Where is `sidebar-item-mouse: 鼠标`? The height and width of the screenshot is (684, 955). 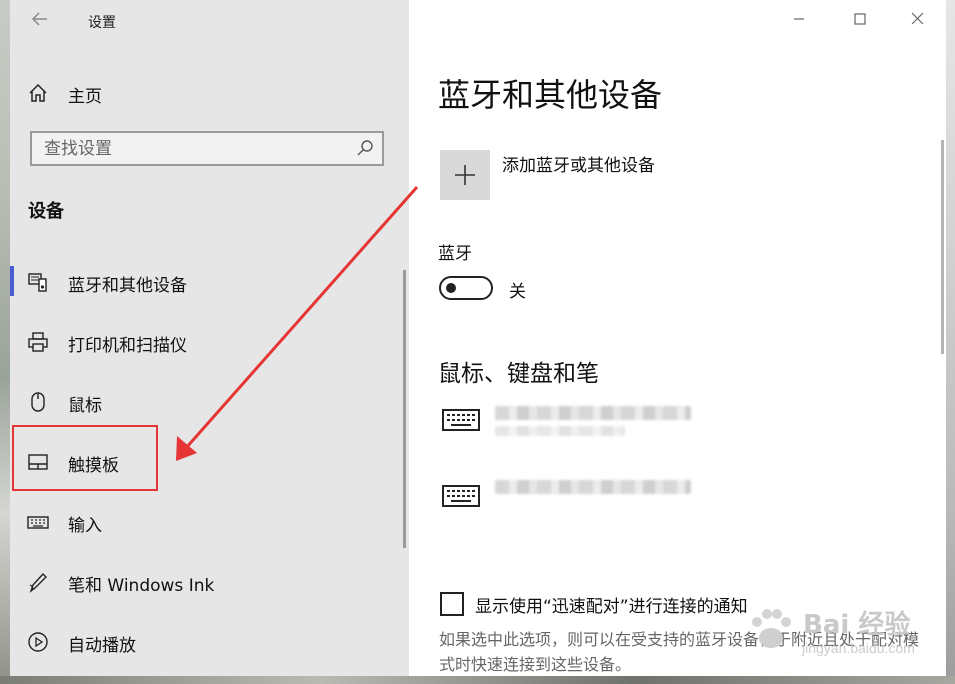
sidebar-item-mouse: 鼠标 is located at coordinates (209, 402).